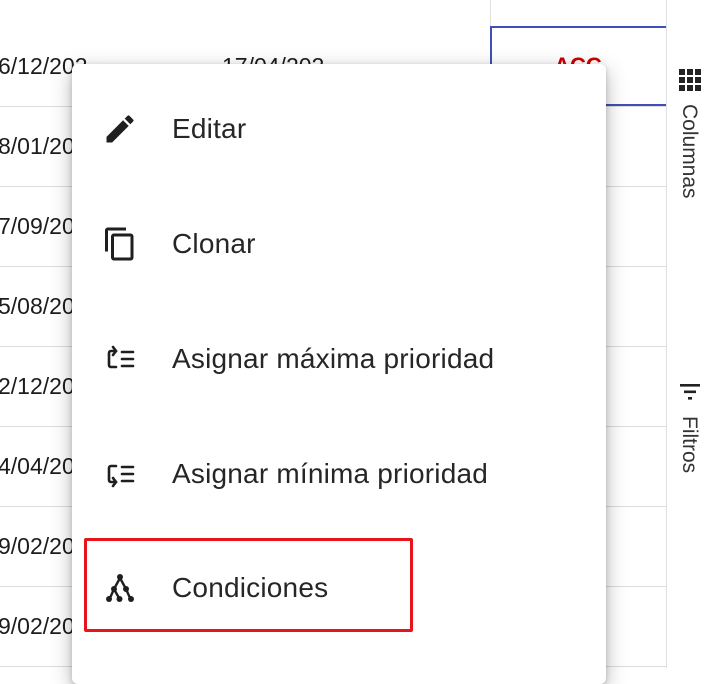  I want to click on filters-panel-button: Filtros, so click(689, 436).